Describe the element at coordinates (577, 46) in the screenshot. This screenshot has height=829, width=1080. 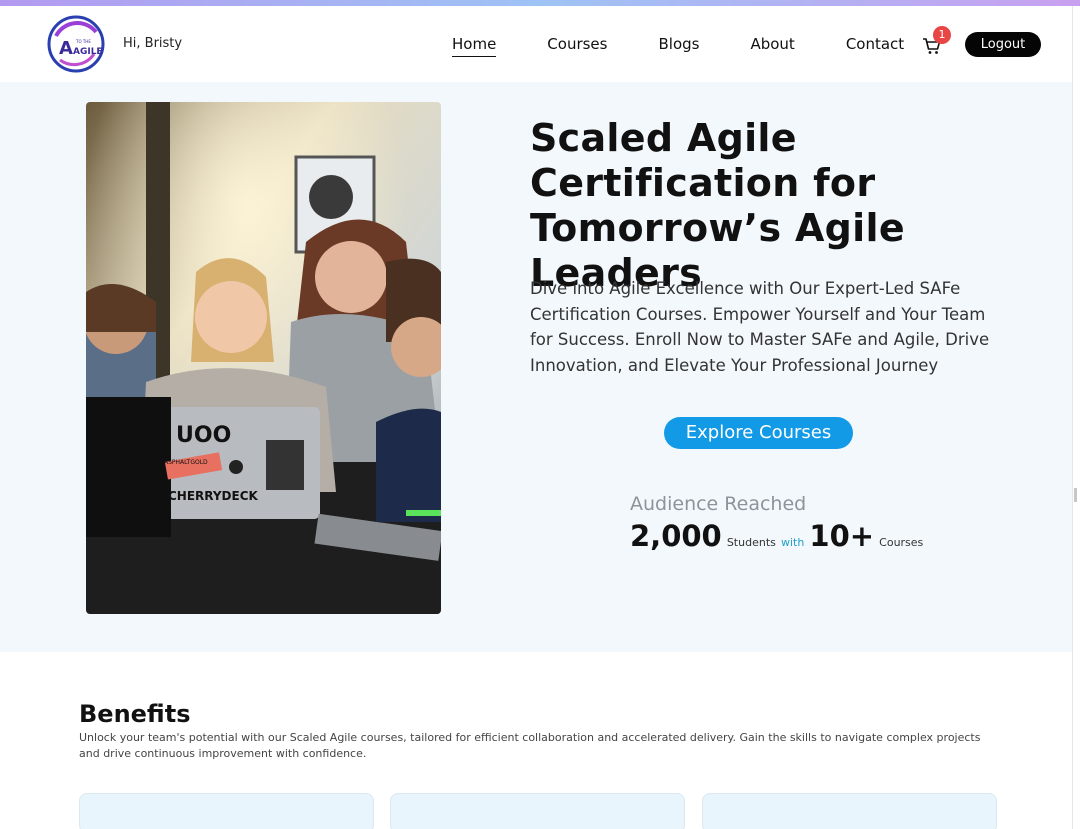
I see `nav-courses: Courses` at that location.